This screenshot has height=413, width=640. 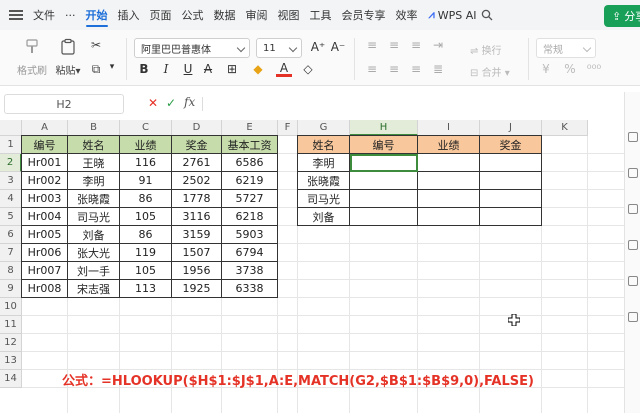 What do you see at coordinates (250, 253) in the screenshot?
I see `source-data-cell: 6794` at bounding box center [250, 253].